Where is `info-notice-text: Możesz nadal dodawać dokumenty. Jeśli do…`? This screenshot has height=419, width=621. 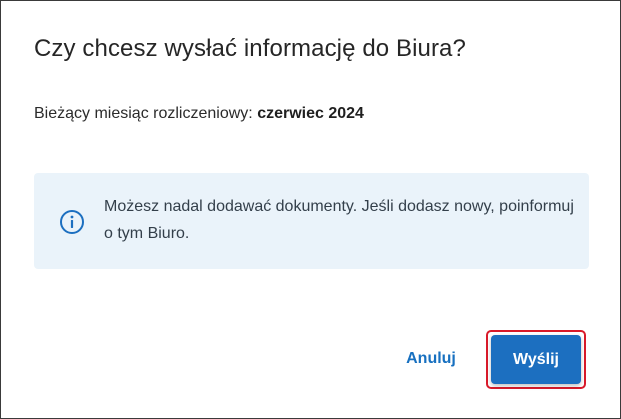
info-notice-text: Możesz nadal dodawać dokumenty. Jeśli do… is located at coordinates (339, 220).